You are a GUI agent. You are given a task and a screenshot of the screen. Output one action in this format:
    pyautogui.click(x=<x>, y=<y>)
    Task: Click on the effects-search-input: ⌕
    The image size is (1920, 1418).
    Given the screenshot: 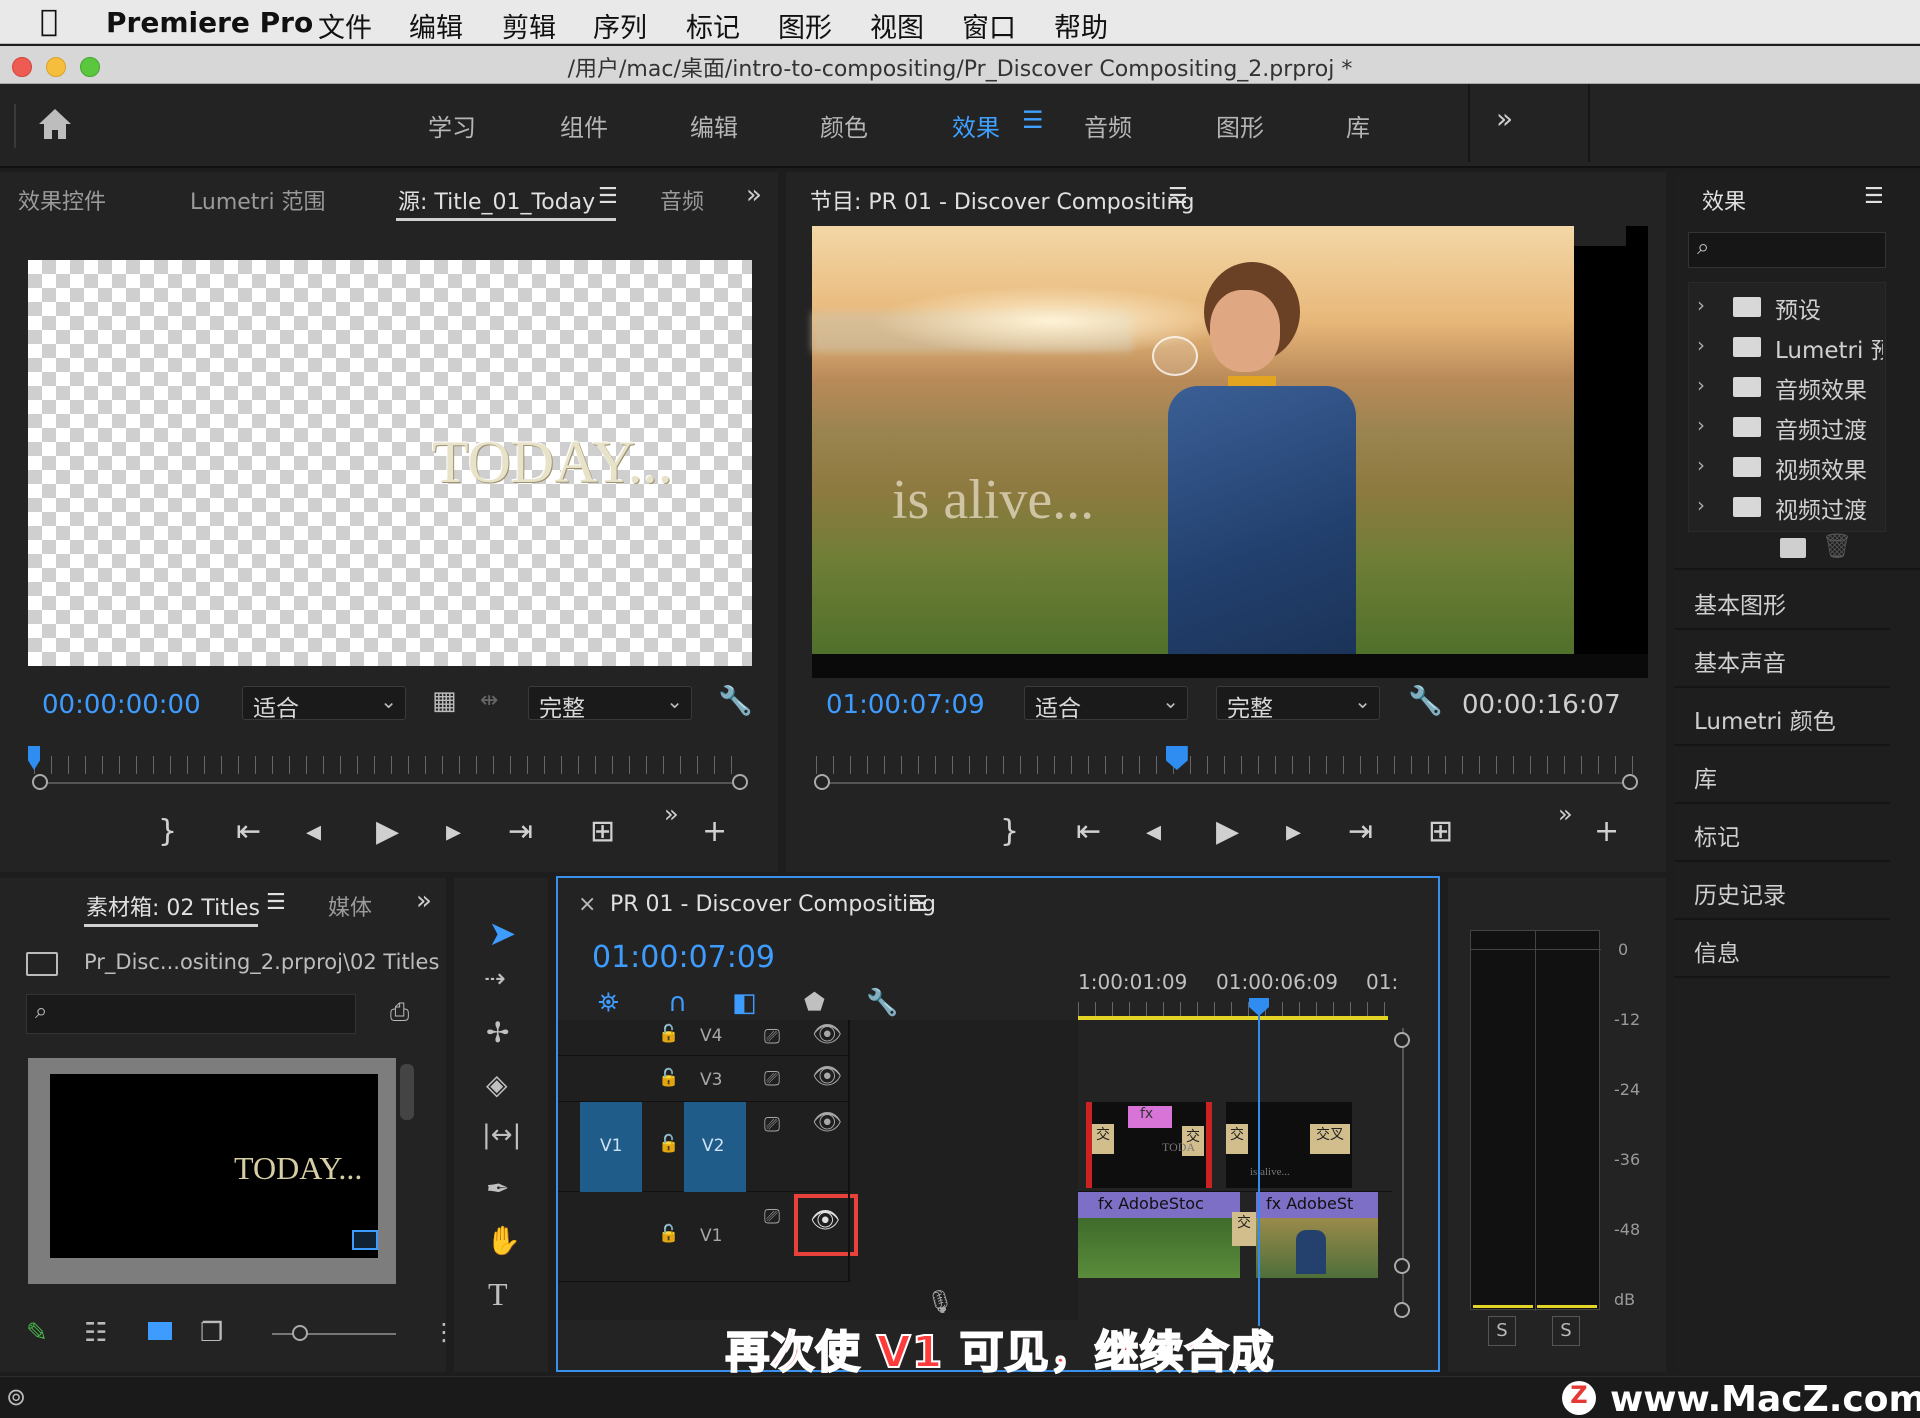 What is the action you would take?
    pyautogui.click(x=1787, y=250)
    